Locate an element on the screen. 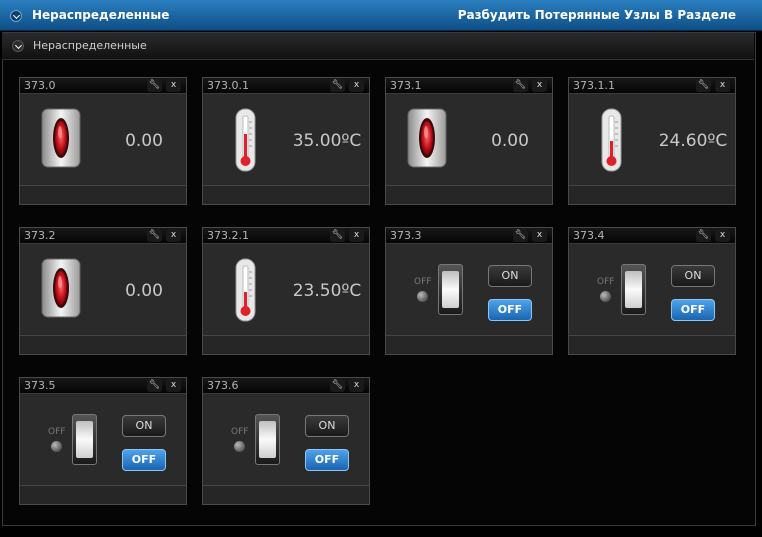  tile-header: 373.5 🔧︎ x is located at coordinates (103, 386).